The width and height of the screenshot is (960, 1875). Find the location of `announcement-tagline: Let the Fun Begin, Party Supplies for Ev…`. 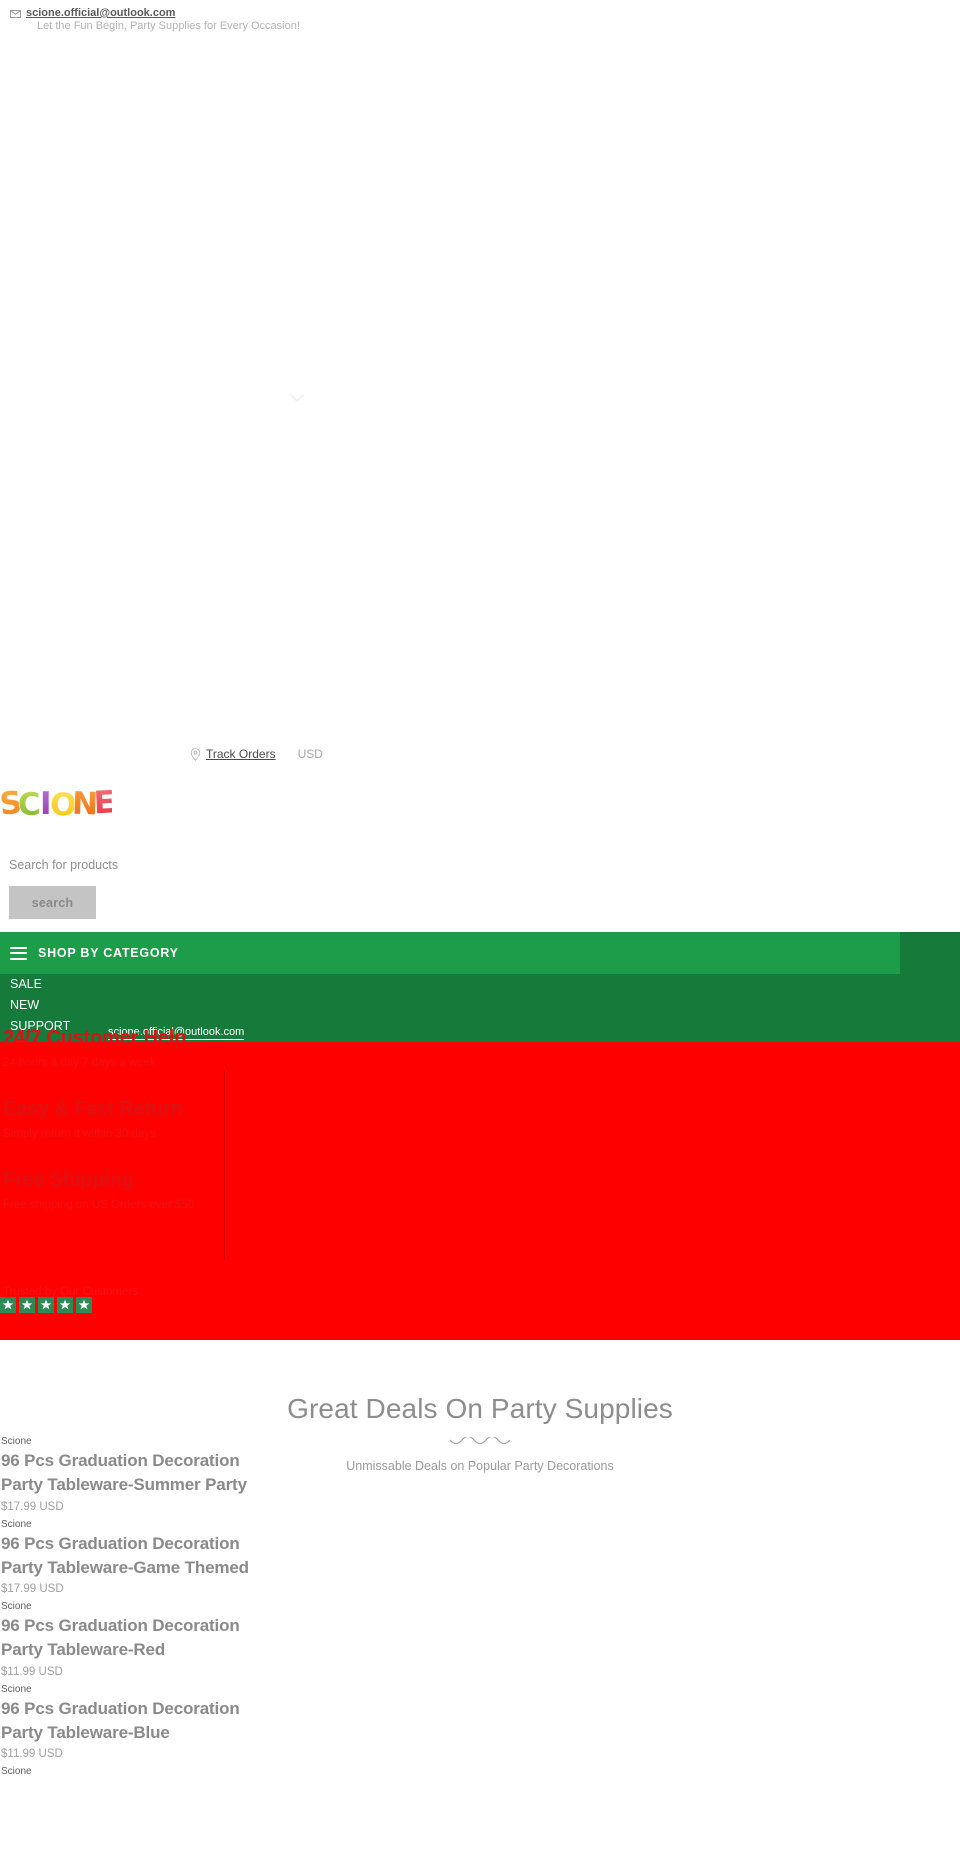

announcement-tagline: Let the Fun Begin, Party Supplies for Ev… is located at coordinates (168, 26).